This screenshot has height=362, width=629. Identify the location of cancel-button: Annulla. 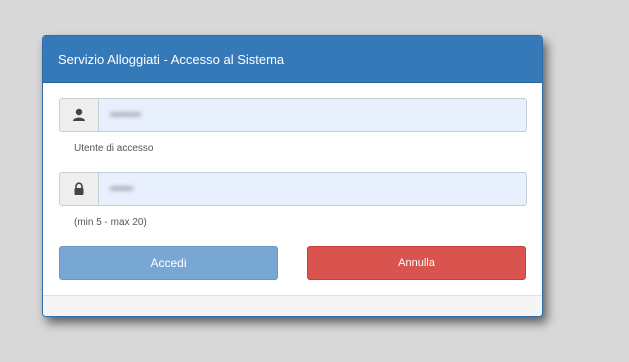
(416, 263).